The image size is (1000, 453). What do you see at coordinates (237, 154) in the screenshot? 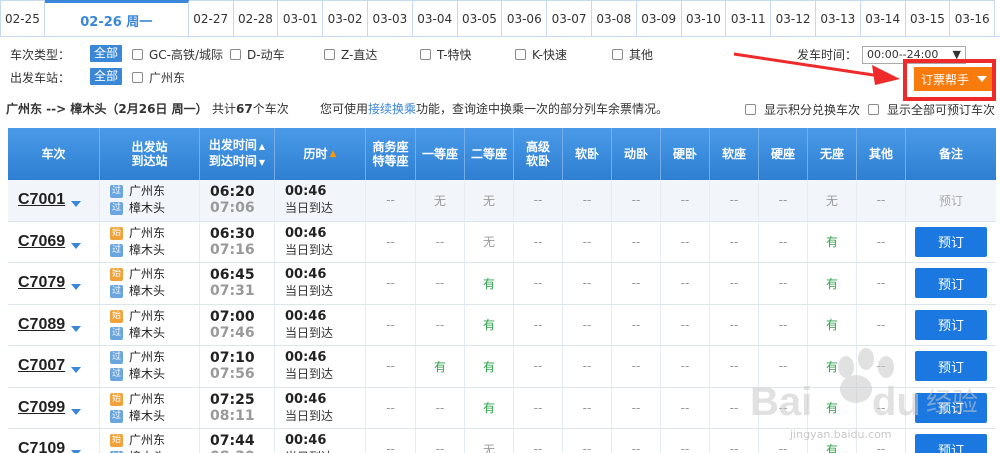
I see `col-times: 出发时间 ▲ 到达时间 ▼` at bounding box center [237, 154].